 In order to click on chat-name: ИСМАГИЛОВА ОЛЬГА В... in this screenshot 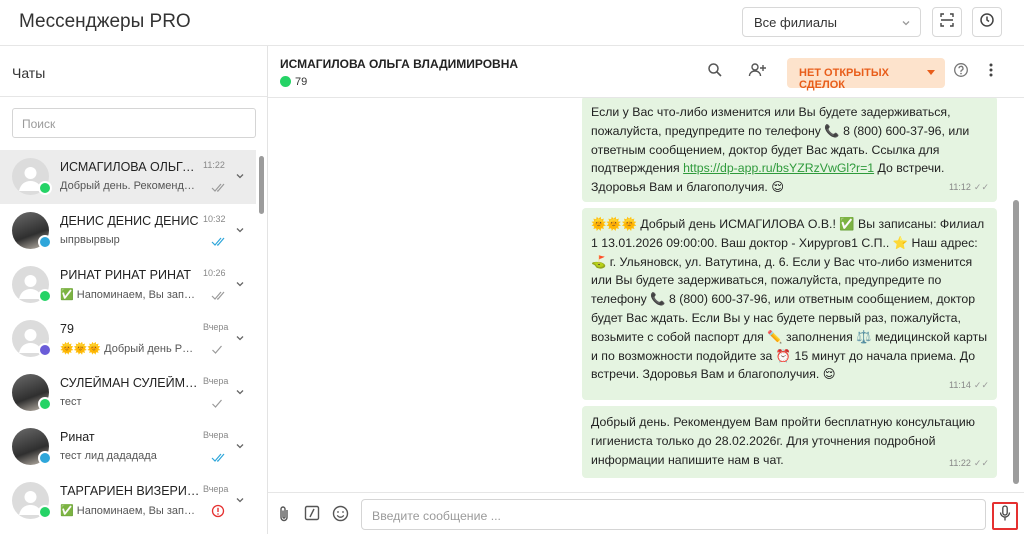, I will do `click(130, 167)`.